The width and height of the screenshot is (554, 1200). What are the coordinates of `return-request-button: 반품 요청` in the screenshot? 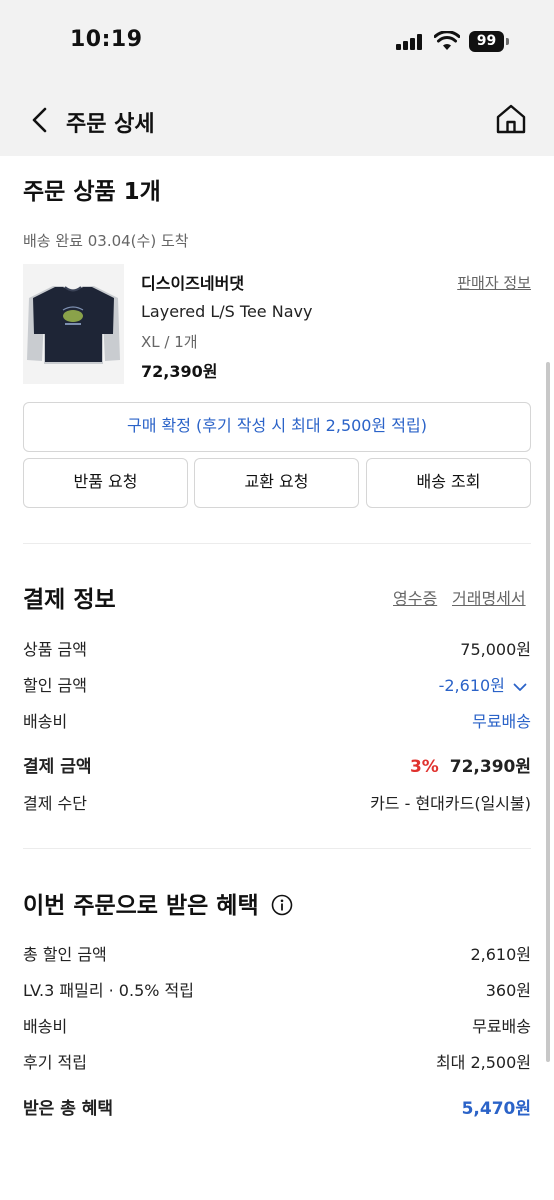 It's located at (105, 483).